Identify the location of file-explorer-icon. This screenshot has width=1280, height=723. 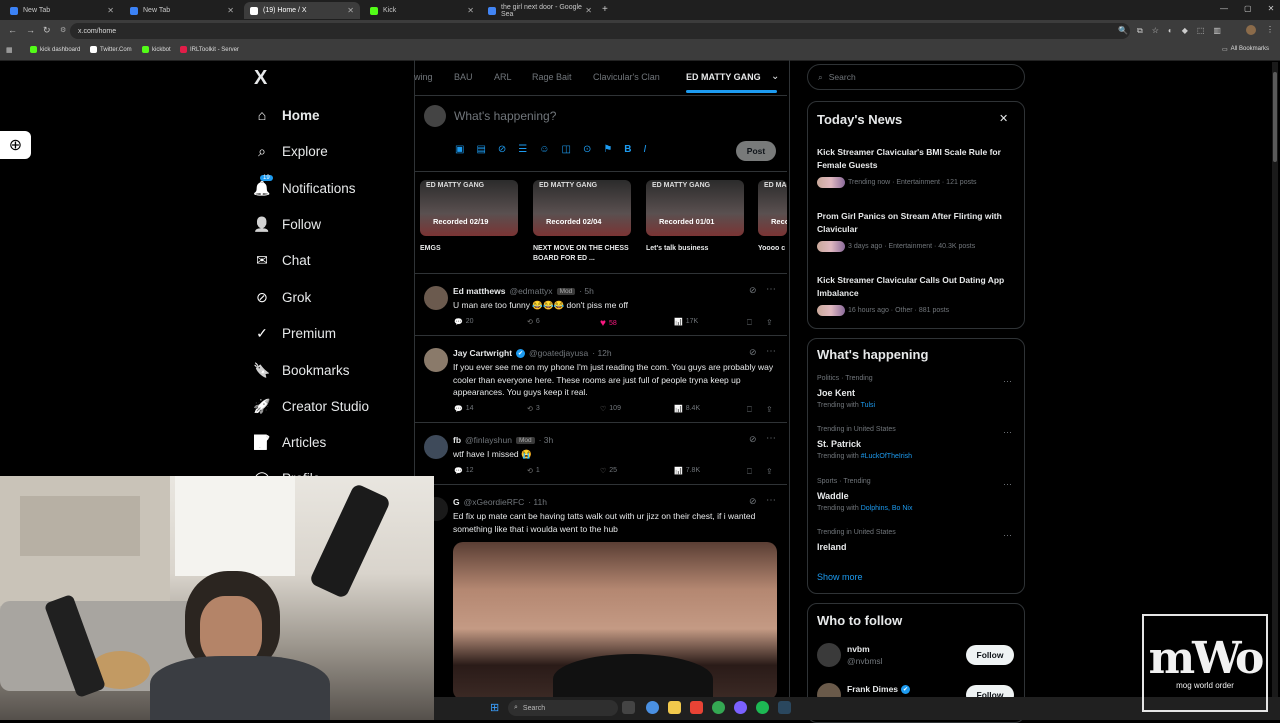
(674, 707).